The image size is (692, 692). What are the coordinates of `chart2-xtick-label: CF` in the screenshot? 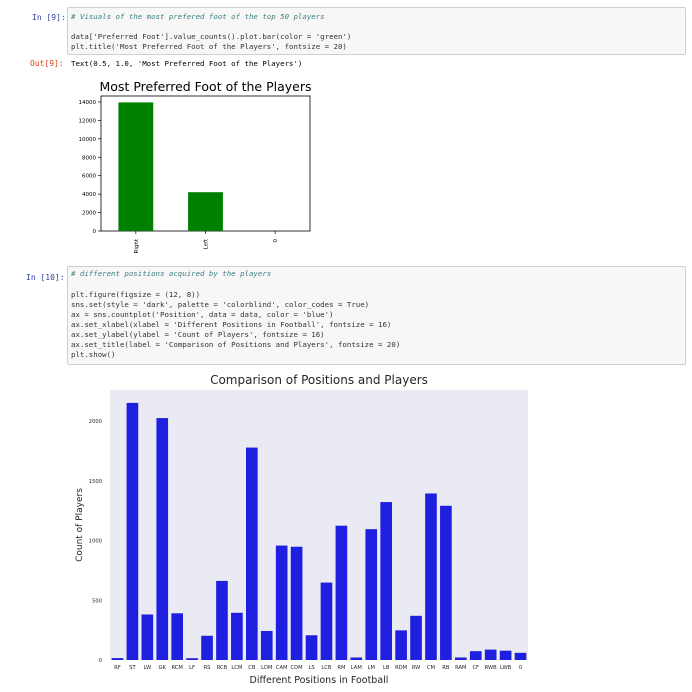 It's located at (475, 668).